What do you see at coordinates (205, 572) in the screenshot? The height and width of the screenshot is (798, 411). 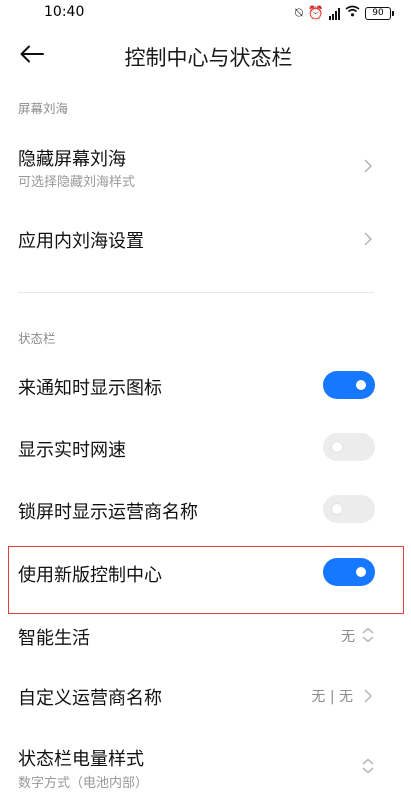 I see `row-new-control-center: 使用新版控制中心` at bounding box center [205, 572].